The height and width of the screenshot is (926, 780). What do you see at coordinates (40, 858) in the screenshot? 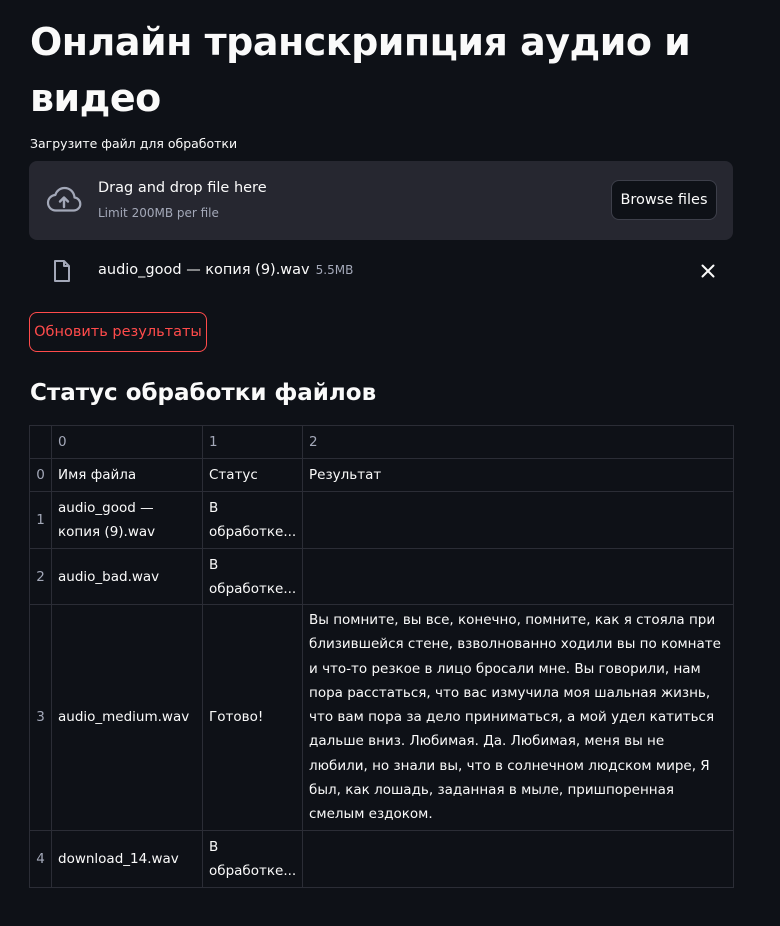
I see `row-index: 4` at bounding box center [40, 858].